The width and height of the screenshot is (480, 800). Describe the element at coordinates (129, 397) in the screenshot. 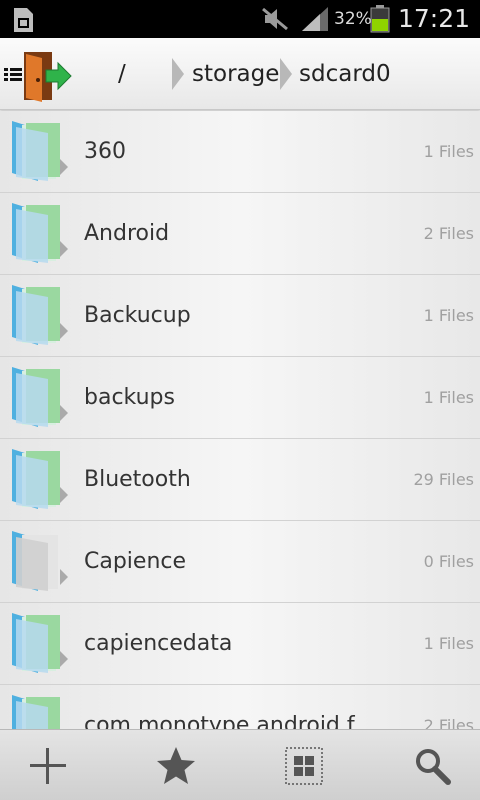

I see `folder-name: backups` at that location.